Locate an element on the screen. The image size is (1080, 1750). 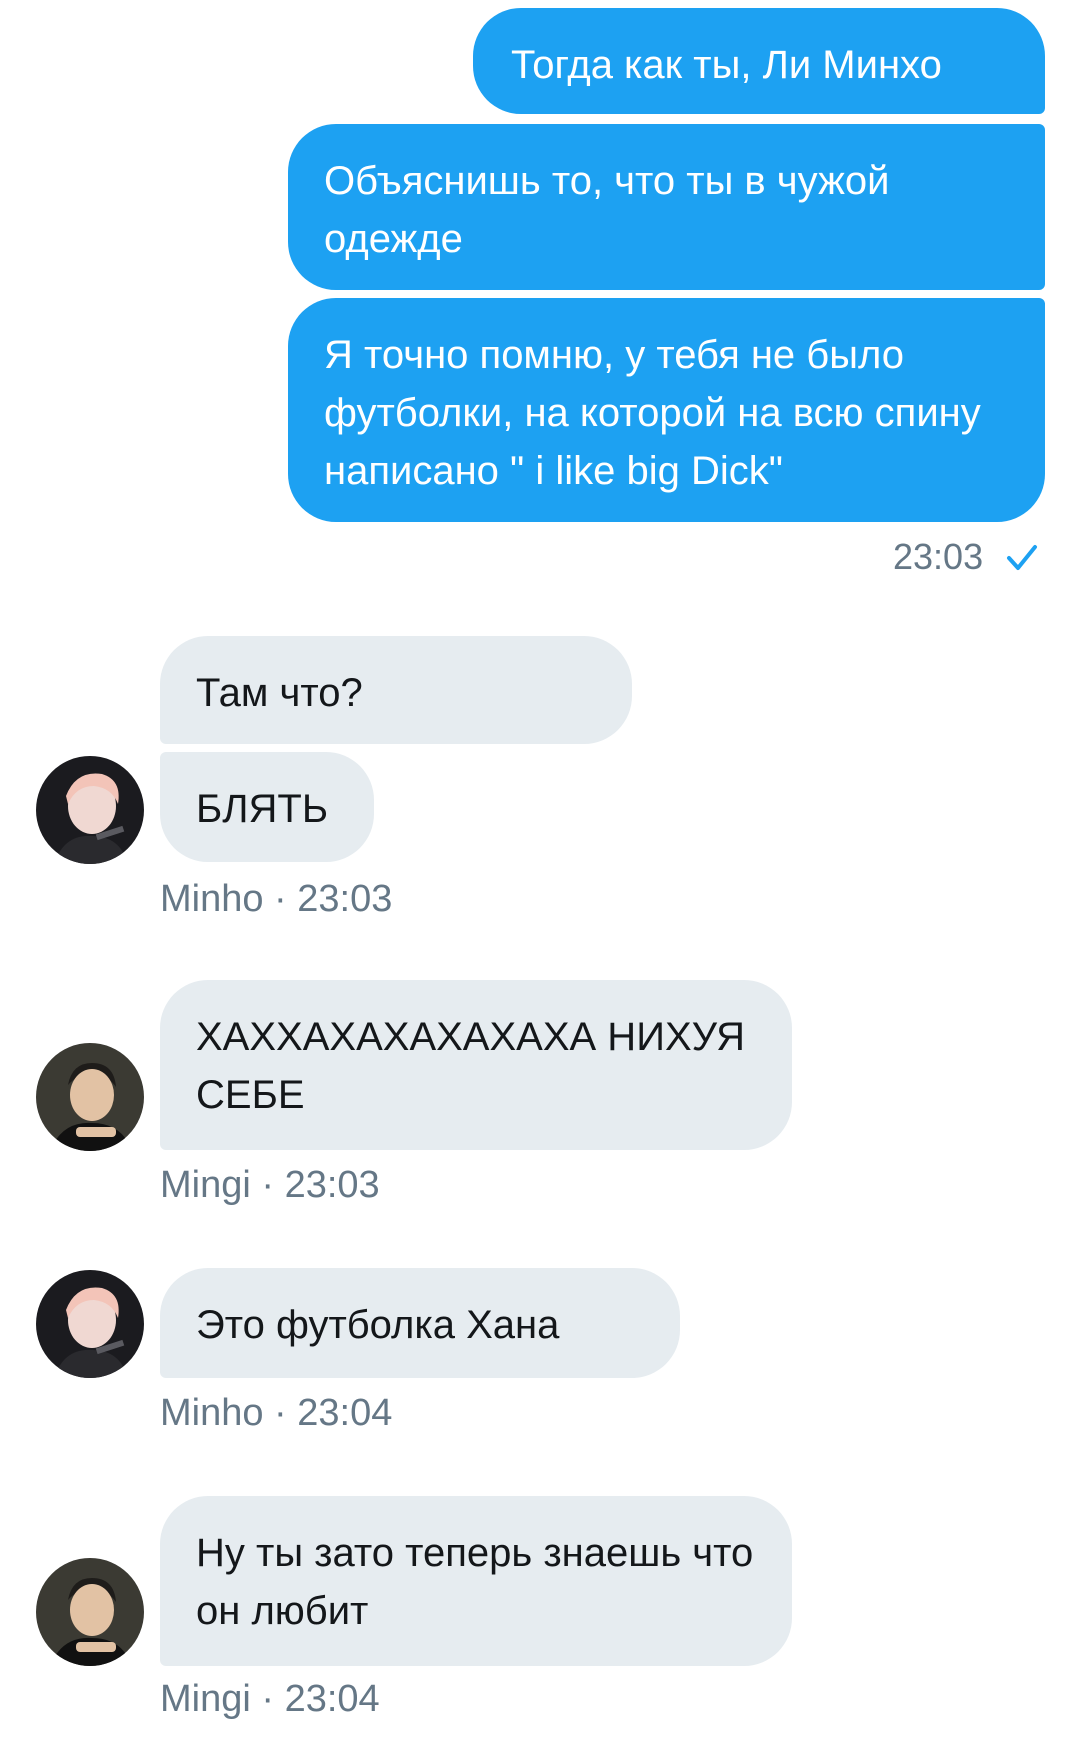
sent-message-bubble: Объяснишь то, что ты в чужой одежде is located at coordinates (666, 207).